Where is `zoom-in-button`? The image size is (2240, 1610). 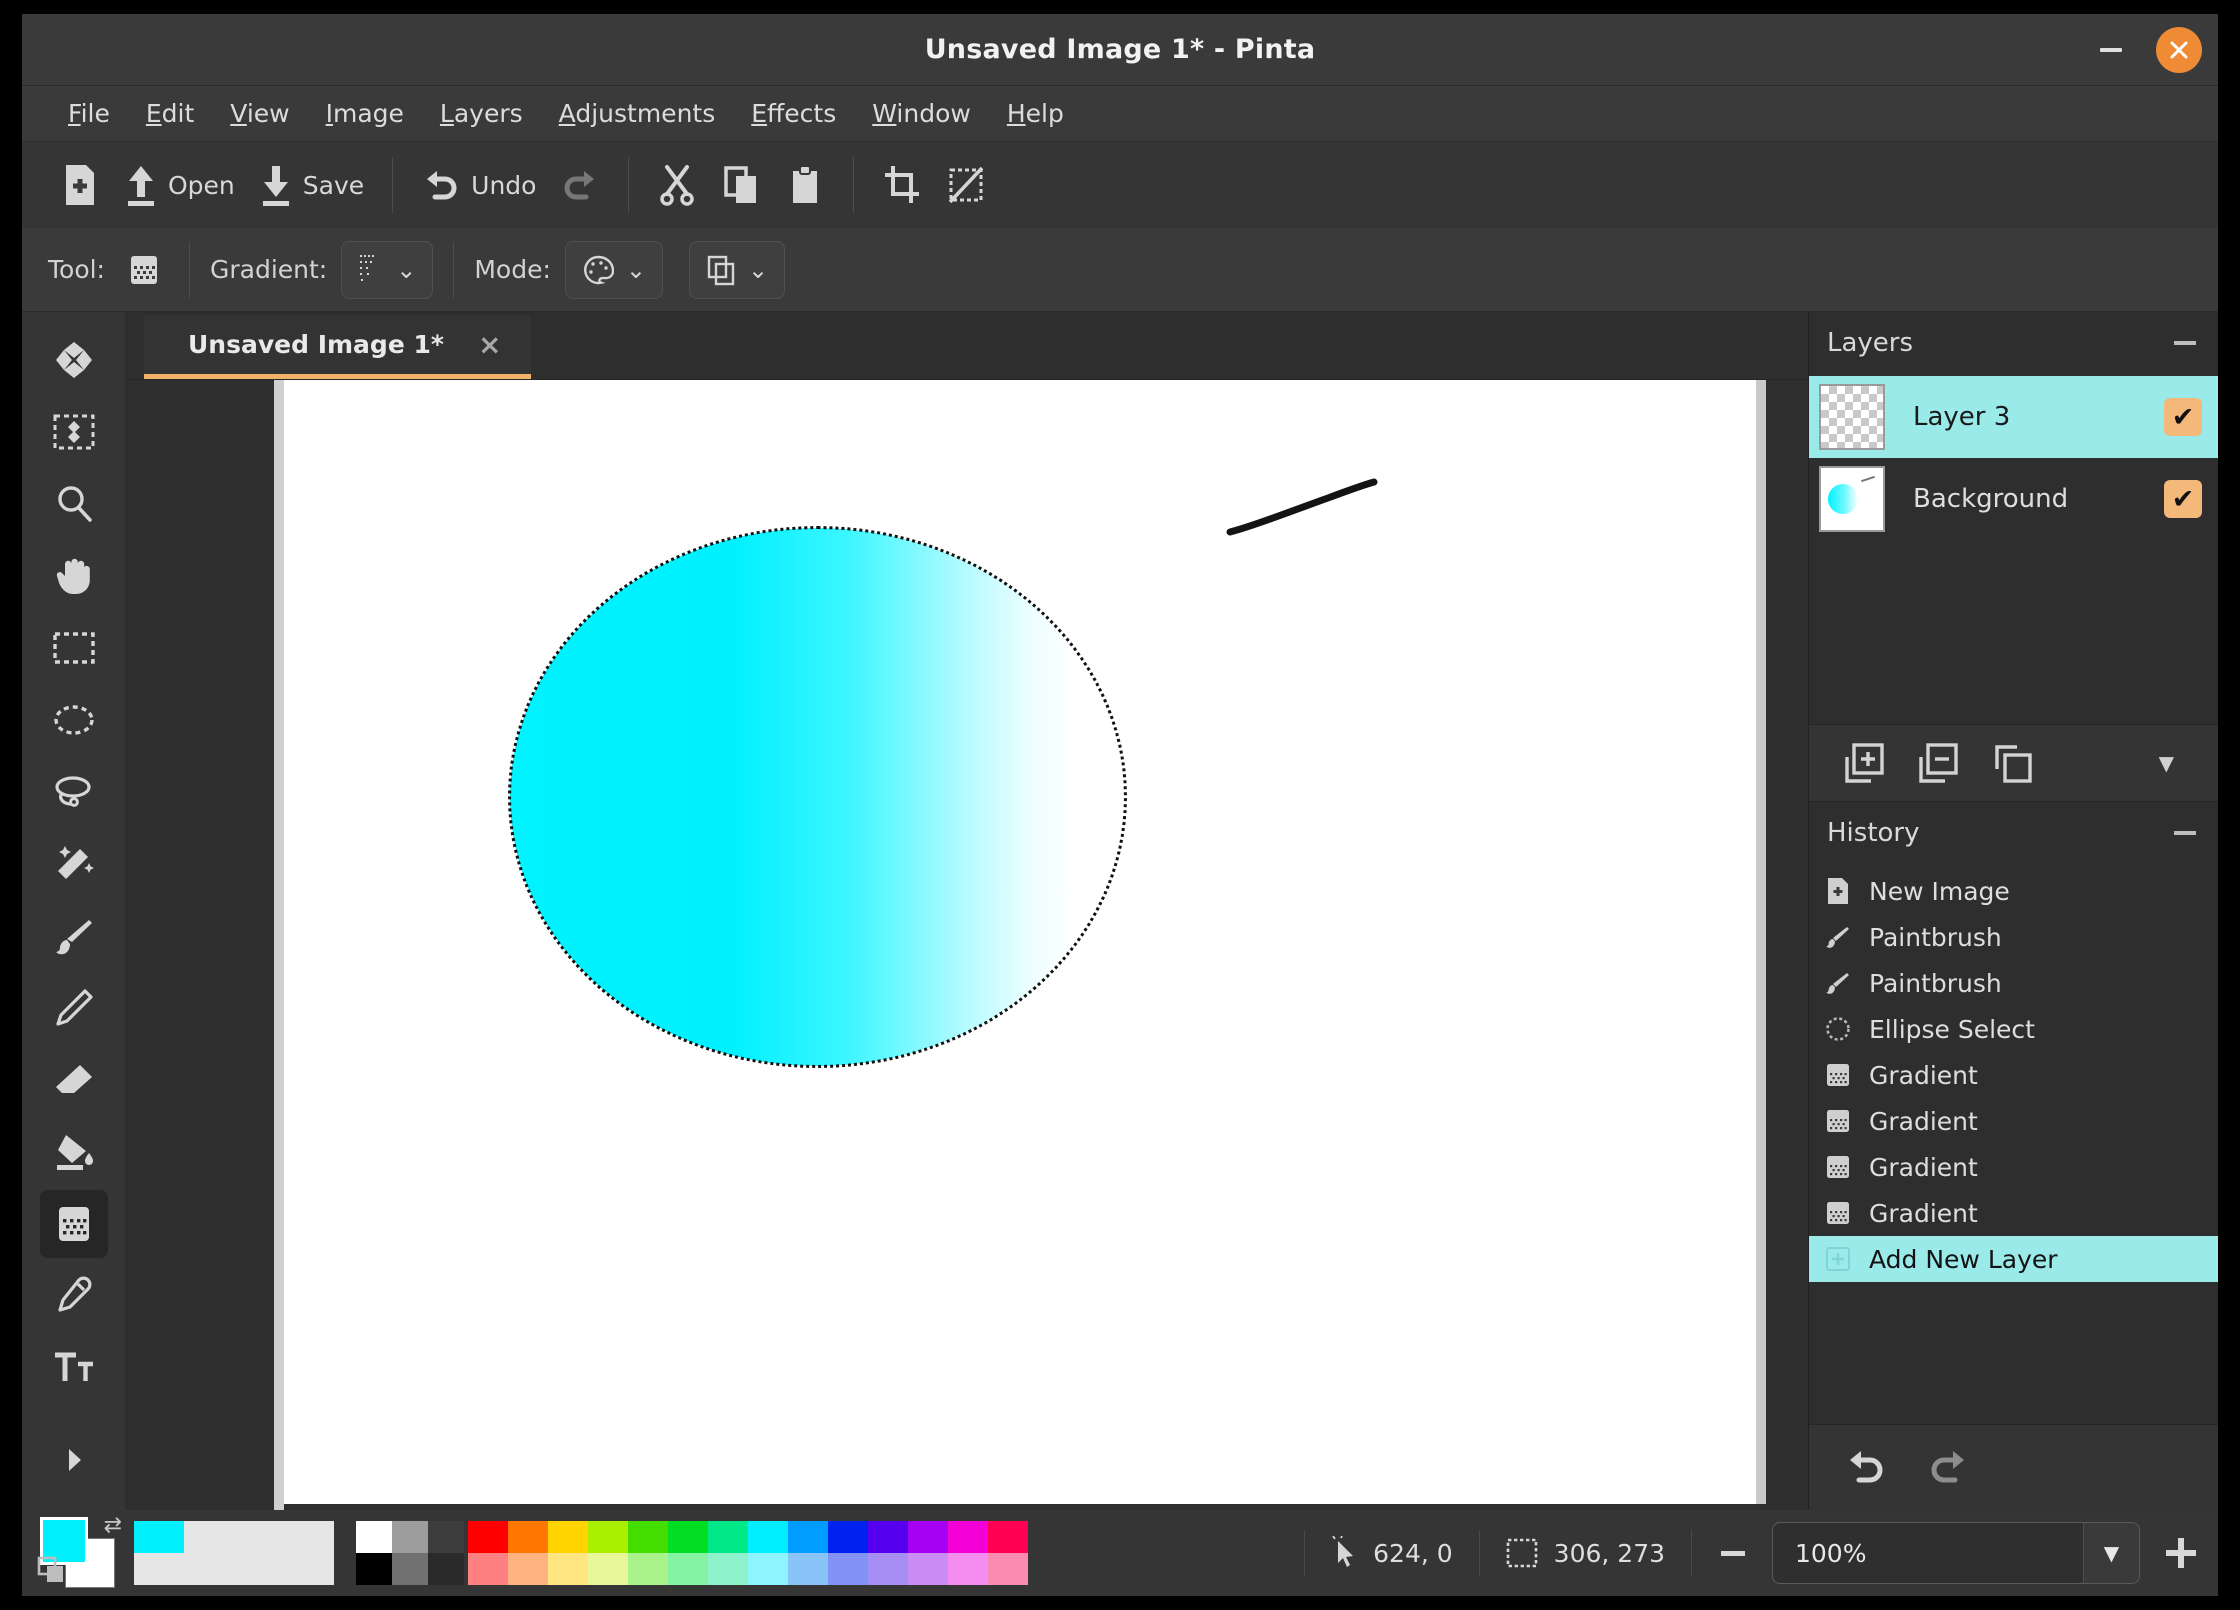 zoom-in-button is located at coordinates (2181, 1553).